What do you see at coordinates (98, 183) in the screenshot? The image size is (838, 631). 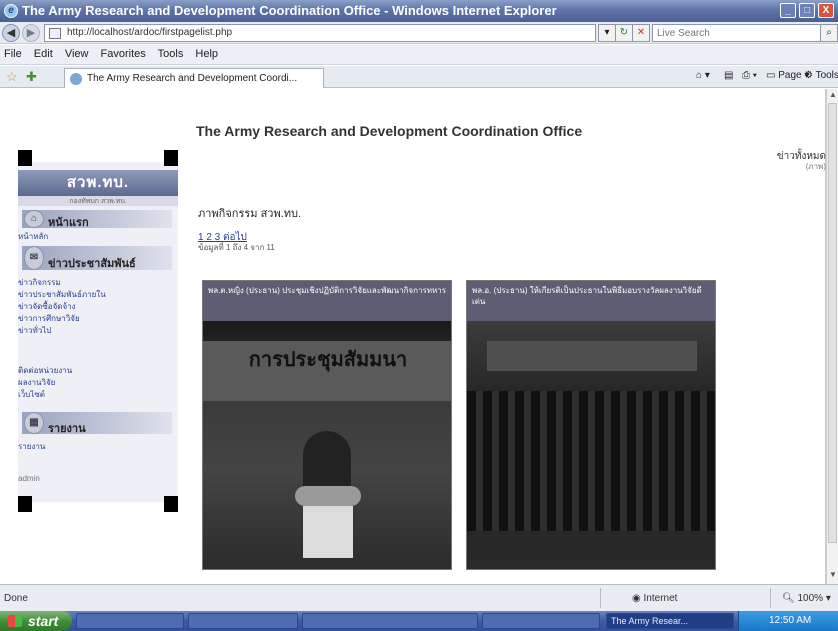 I see `site-logo: สวพ.ทบ.` at bounding box center [98, 183].